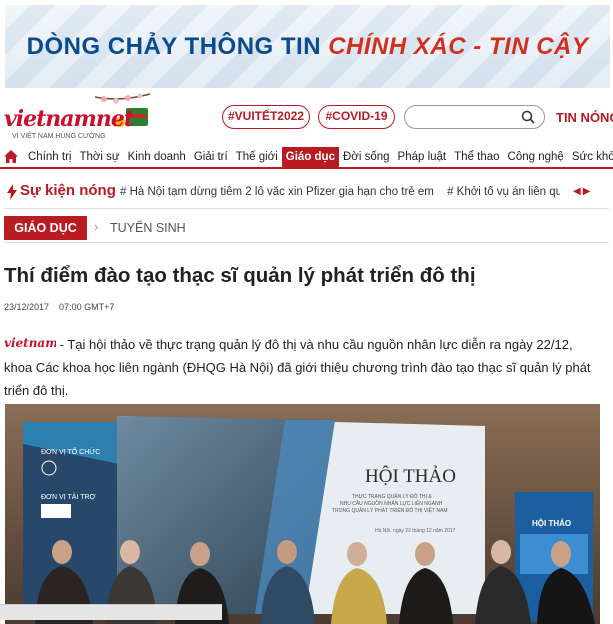 The height and width of the screenshot is (624, 613). Describe the element at coordinates (465, 117) in the screenshot. I see `search-input` at that location.